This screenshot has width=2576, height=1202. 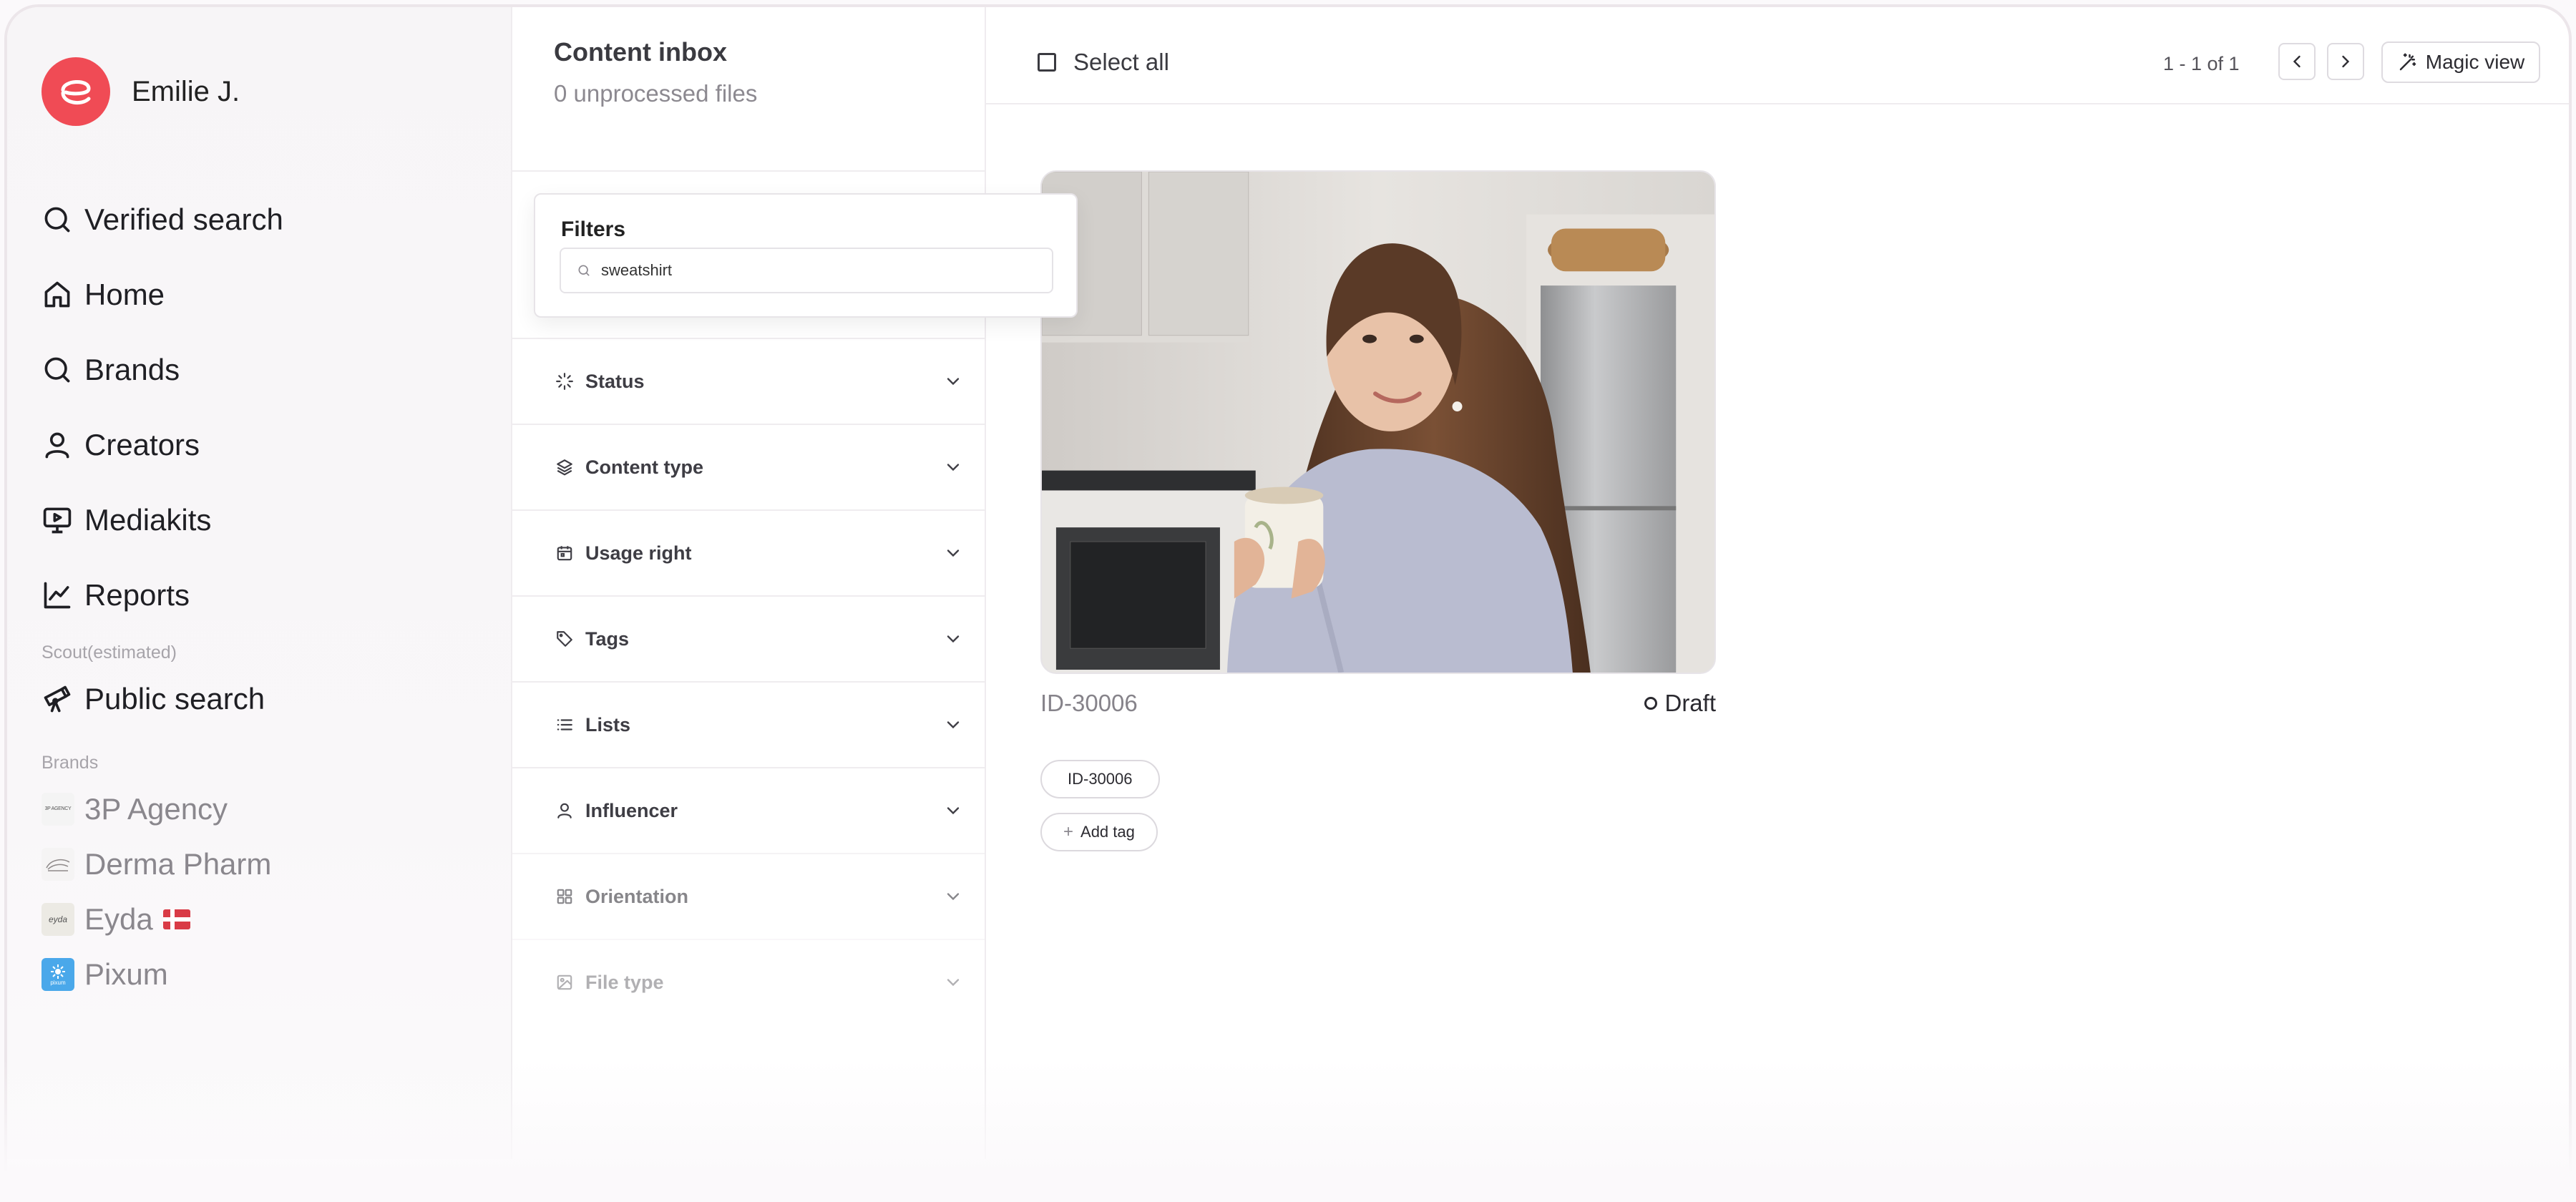 I want to click on filter-label: File type, so click(x=624, y=982).